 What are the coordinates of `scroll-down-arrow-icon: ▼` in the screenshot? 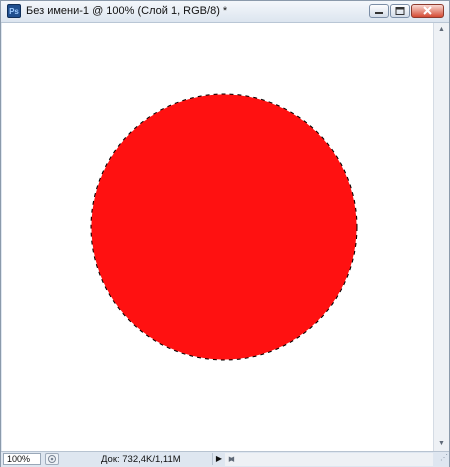 It's located at (441, 444).